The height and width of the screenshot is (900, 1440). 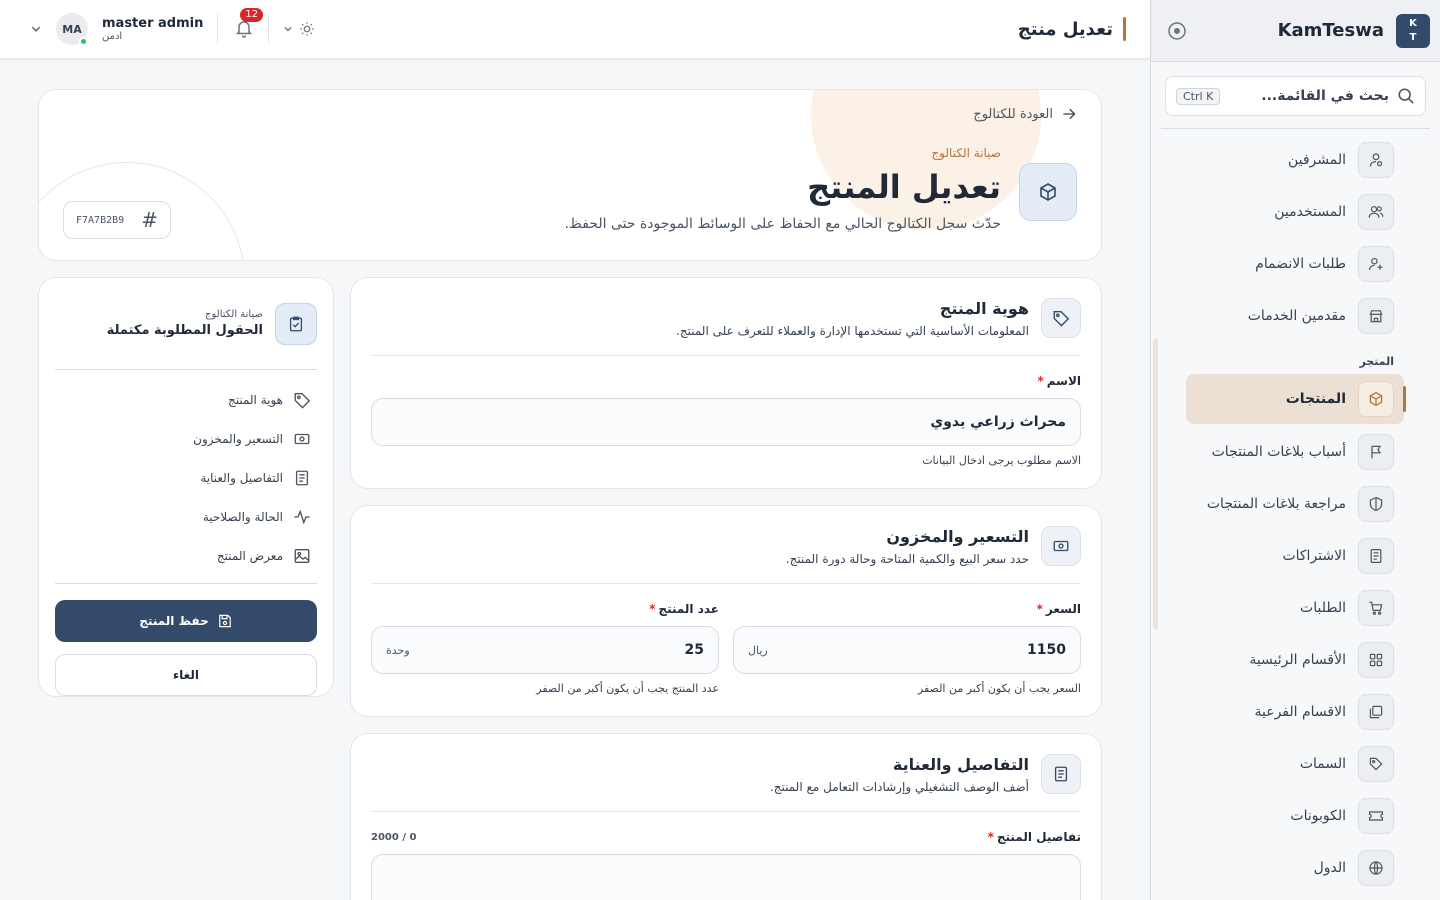 I want to click on users-icon, so click(x=1376, y=212).